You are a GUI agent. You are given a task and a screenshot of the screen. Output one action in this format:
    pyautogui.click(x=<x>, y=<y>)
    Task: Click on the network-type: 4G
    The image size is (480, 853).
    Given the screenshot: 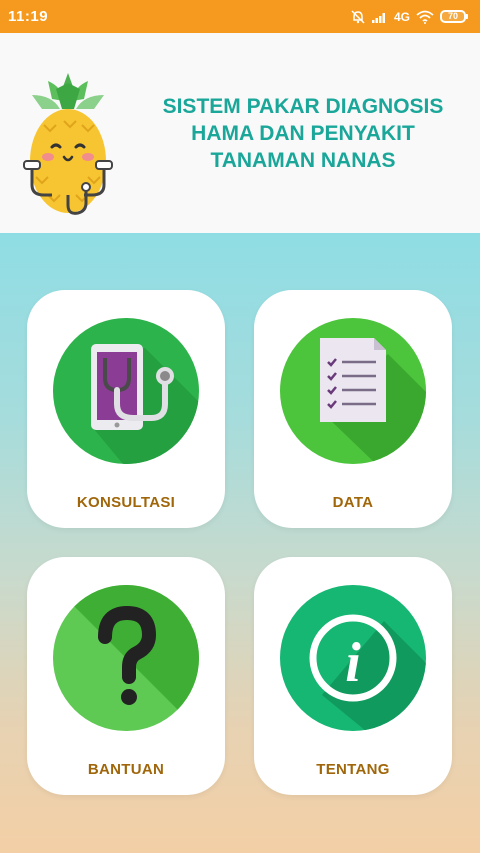 What is the action you would take?
    pyautogui.click(x=401, y=16)
    